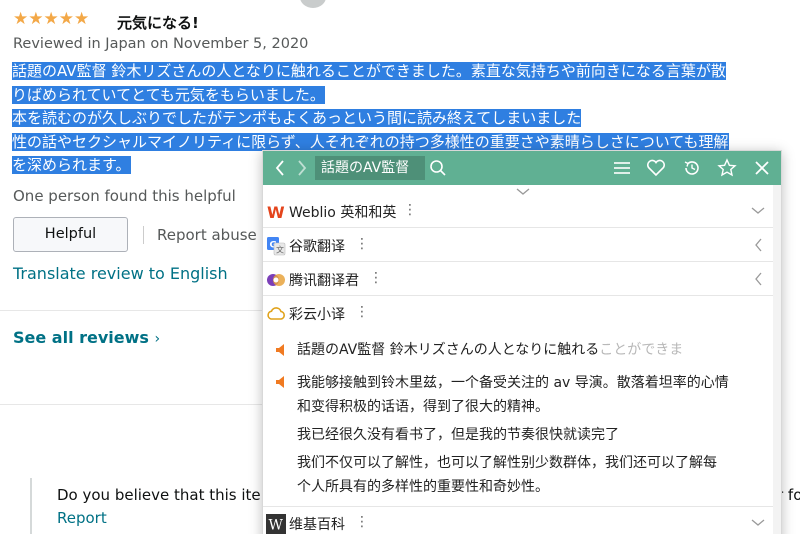 The image size is (800, 534). I want to click on star-rating-stars: ★★★★★, so click(51, 19).